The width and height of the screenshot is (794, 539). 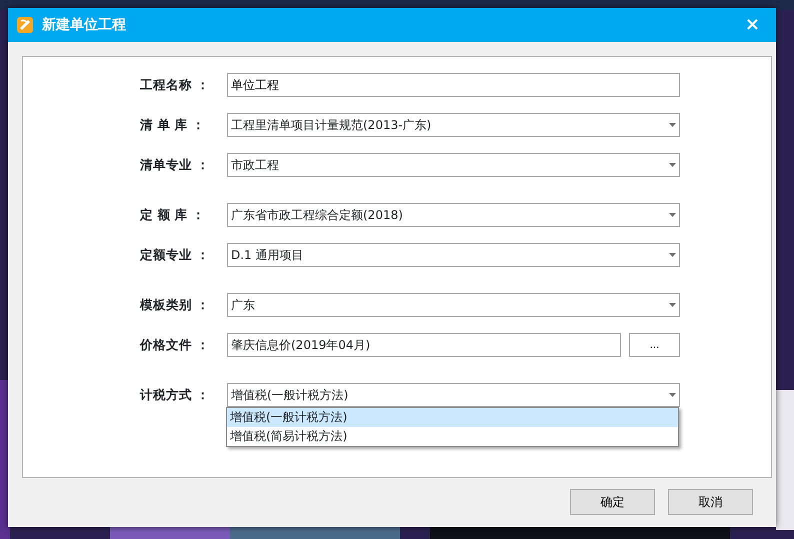 I want to click on dropdown-option: 增值税(简易计税方法), so click(x=452, y=436).